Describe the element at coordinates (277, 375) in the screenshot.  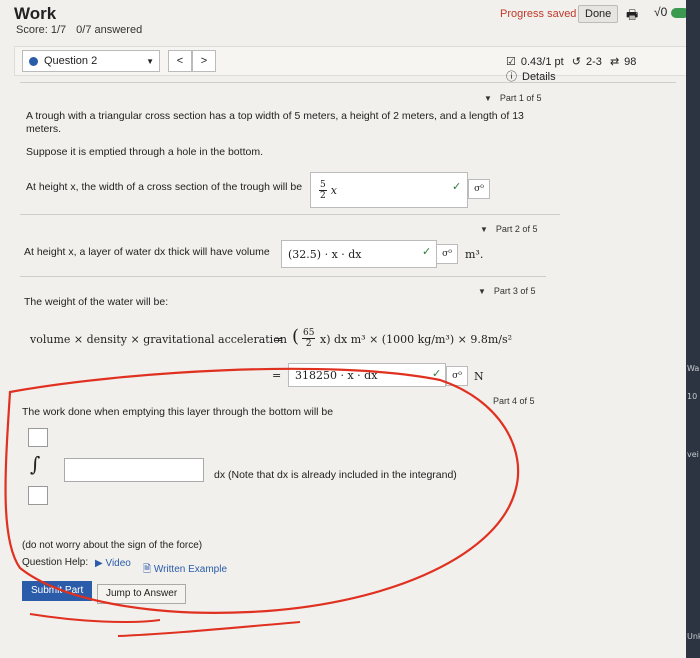
I see `weight-equals-2: =` at that location.